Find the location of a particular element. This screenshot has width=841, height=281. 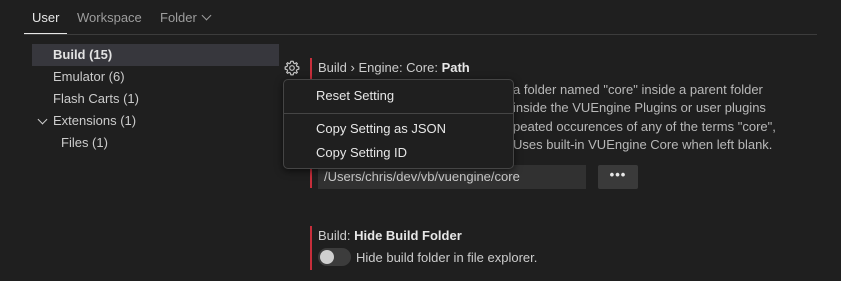

setting-title-name: Hide Build Folder is located at coordinates (408, 235).